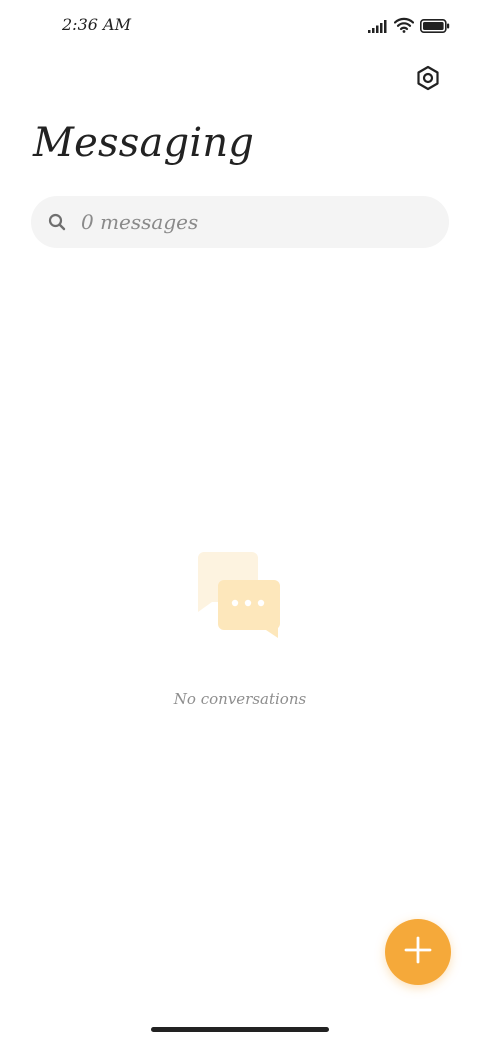 The height and width of the screenshot is (1040, 480). Describe the element at coordinates (404, 27) in the screenshot. I see `wifi-icon` at that location.